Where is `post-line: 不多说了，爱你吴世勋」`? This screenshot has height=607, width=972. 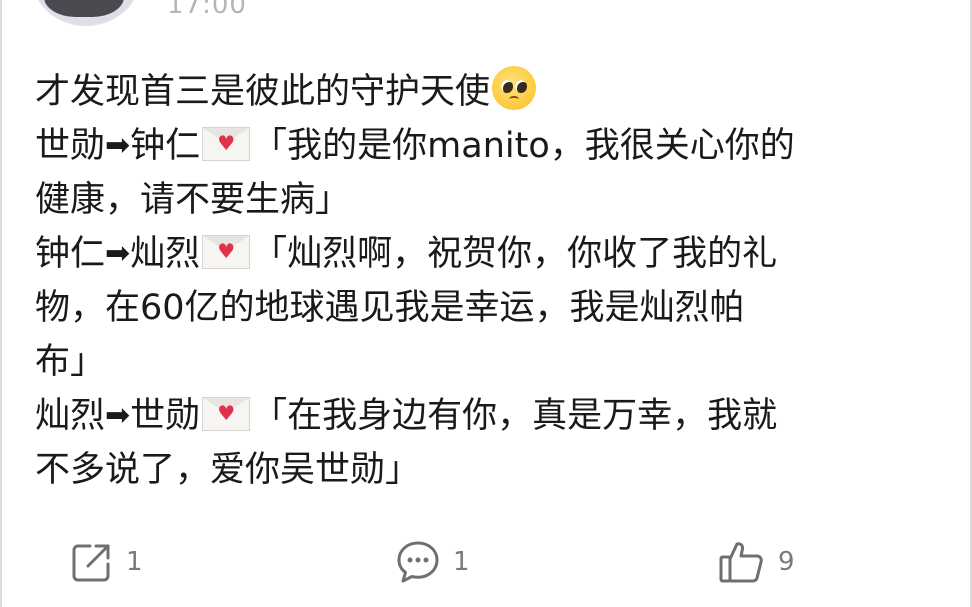 post-line: 不多说了，爱你吴世勋」 is located at coordinates (485, 470).